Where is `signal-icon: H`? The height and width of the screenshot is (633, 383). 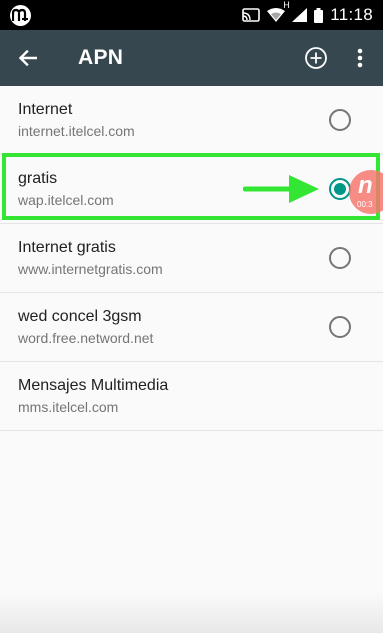
signal-icon: H is located at coordinates (295, 11).